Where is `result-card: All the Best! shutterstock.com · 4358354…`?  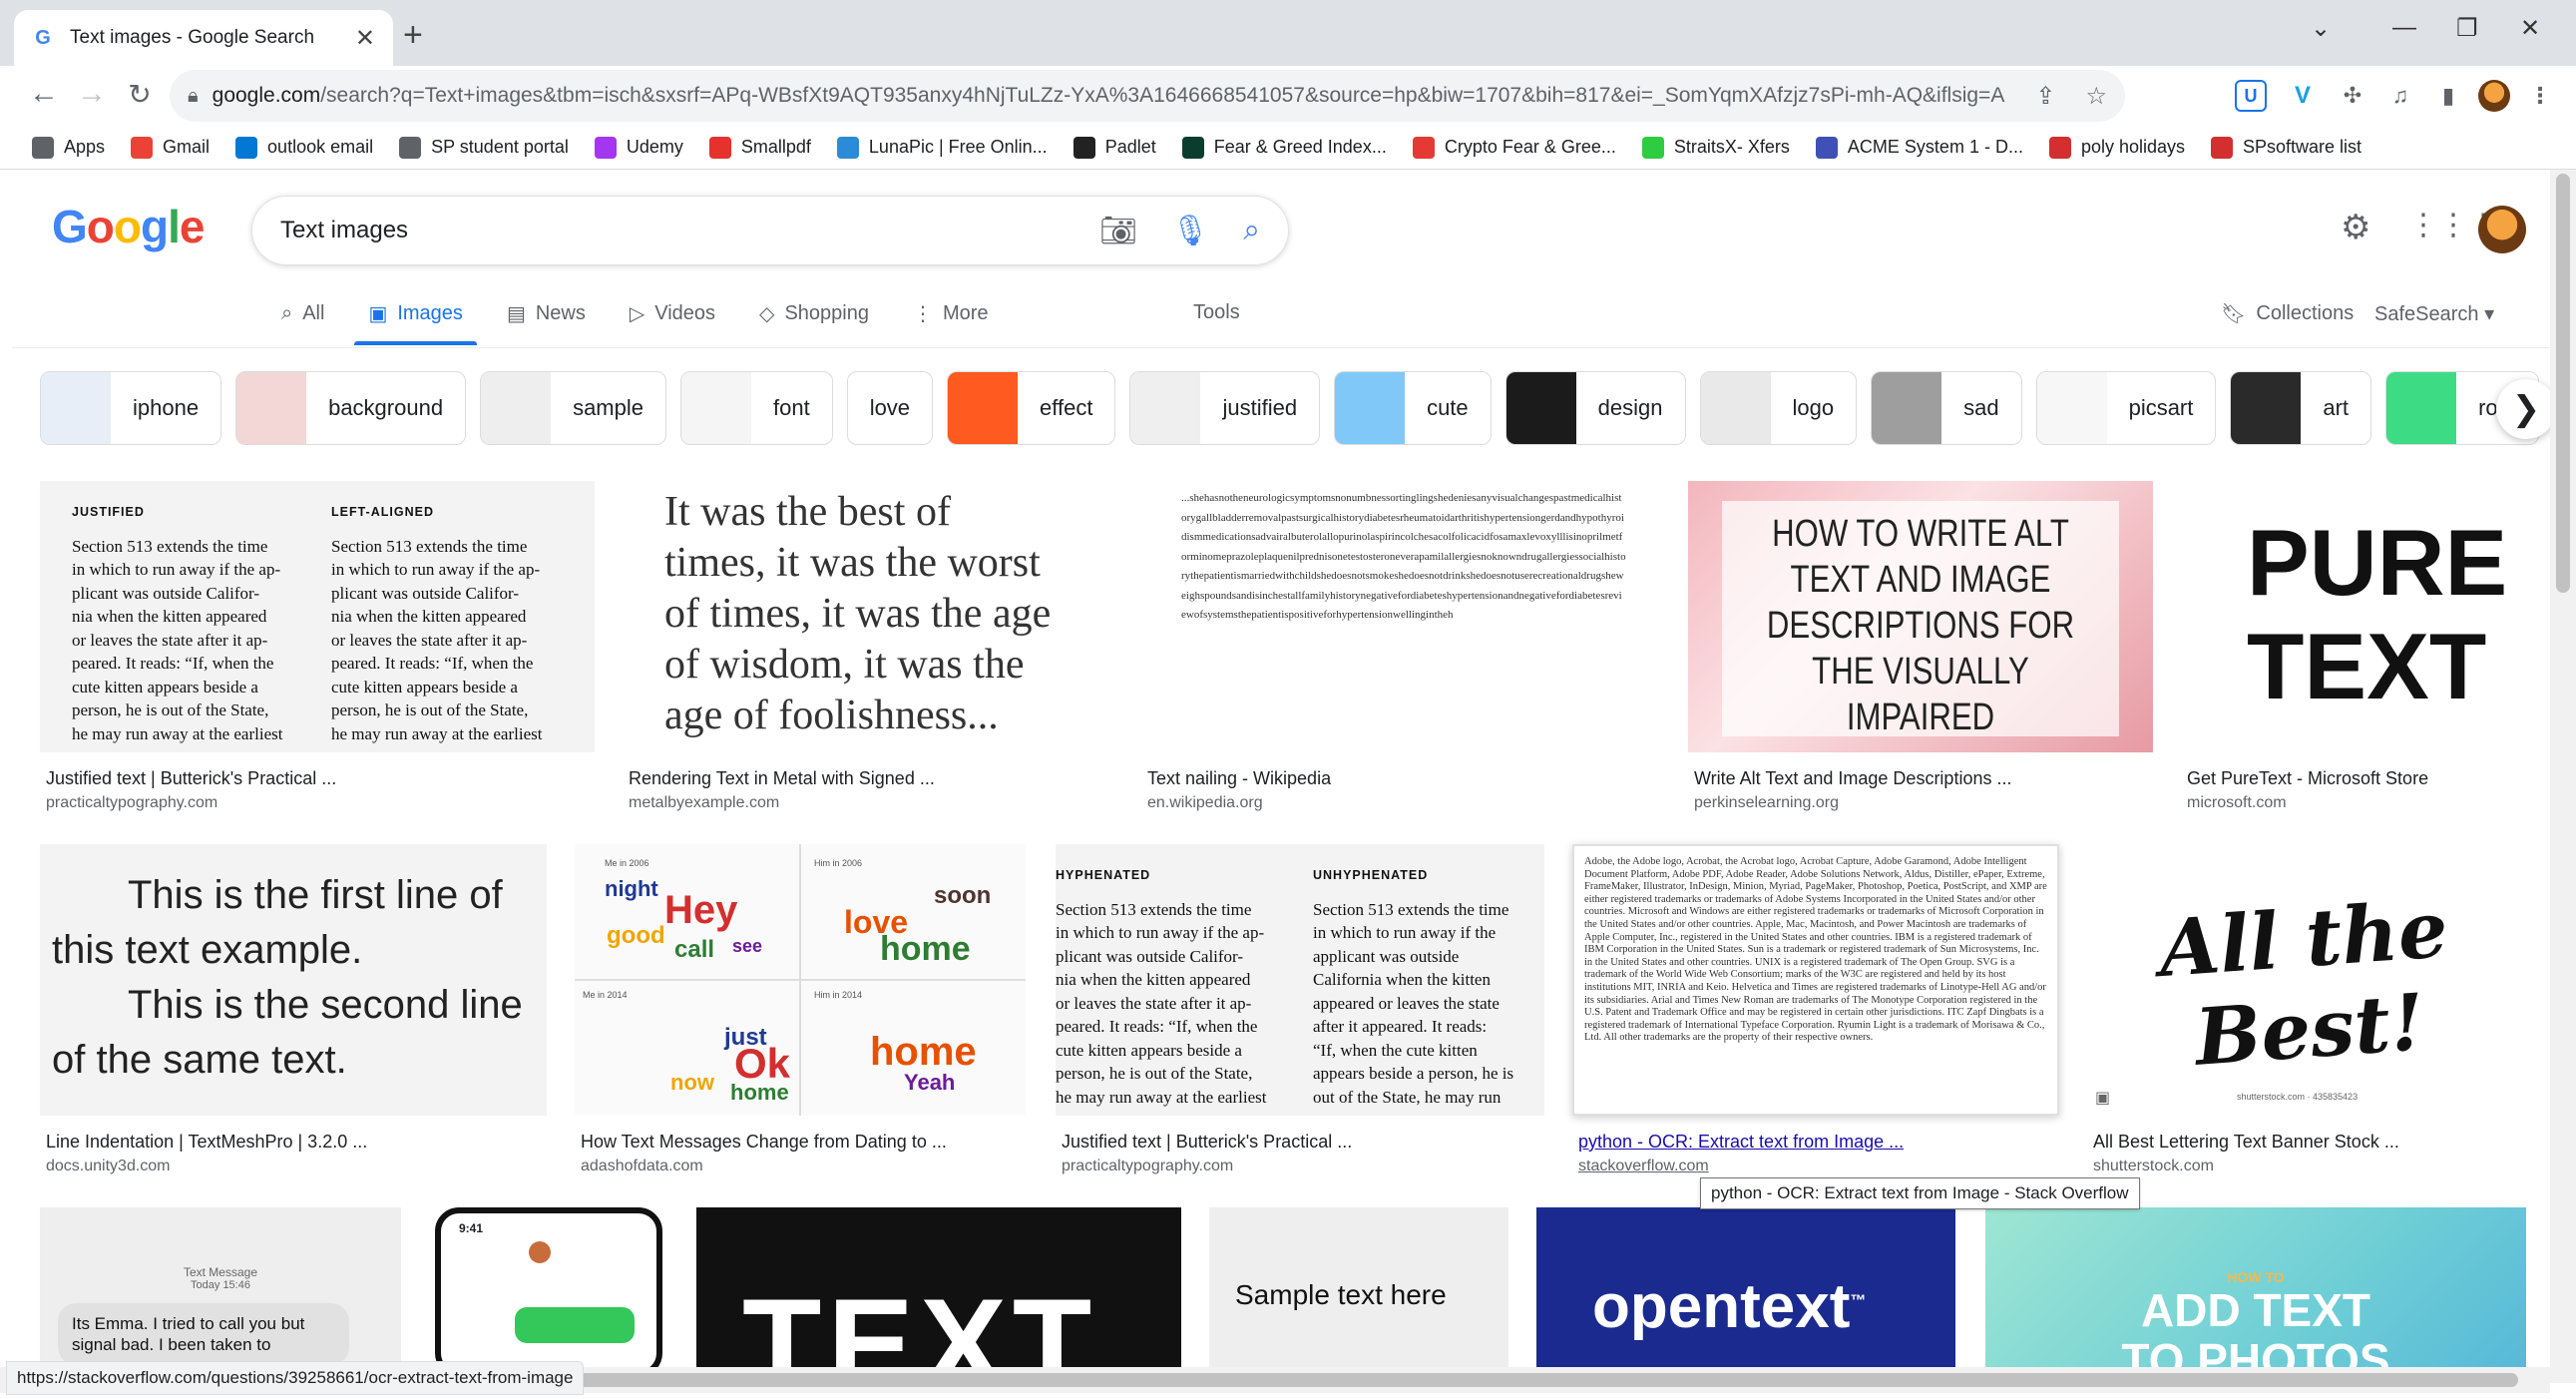 result-card: All the Best! shutterstock.com · 4358354… is located at coordinates (2306, 1013).